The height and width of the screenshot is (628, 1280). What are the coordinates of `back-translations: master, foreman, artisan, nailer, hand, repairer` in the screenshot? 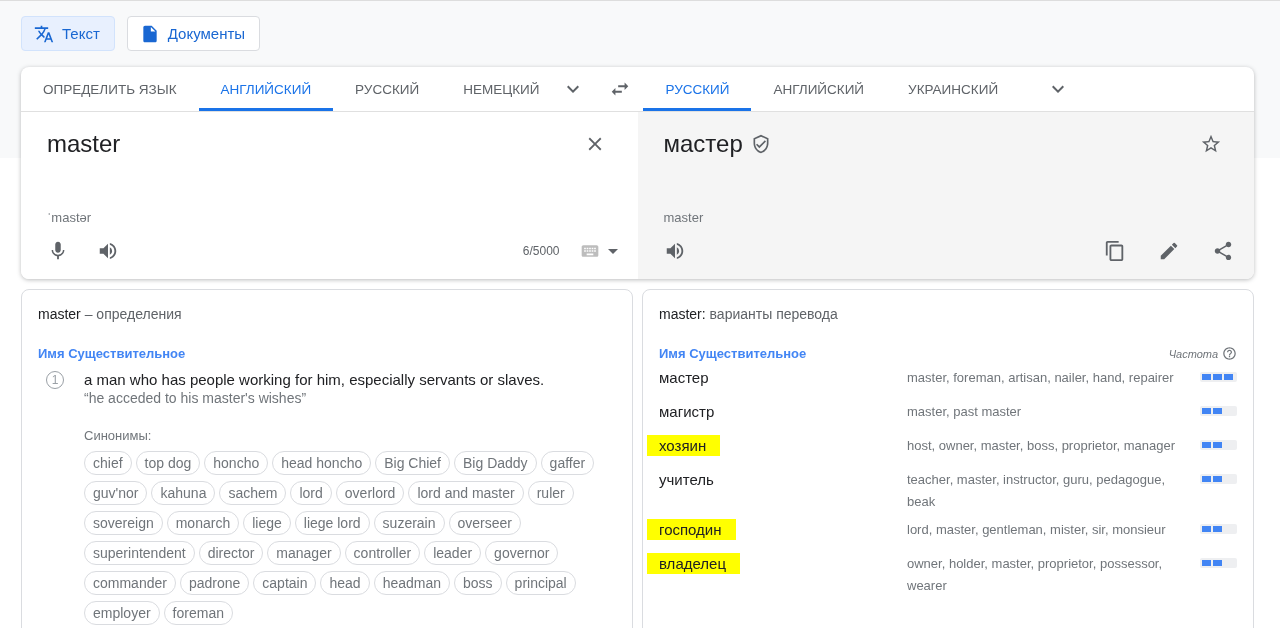 It's located at (1041, 378).